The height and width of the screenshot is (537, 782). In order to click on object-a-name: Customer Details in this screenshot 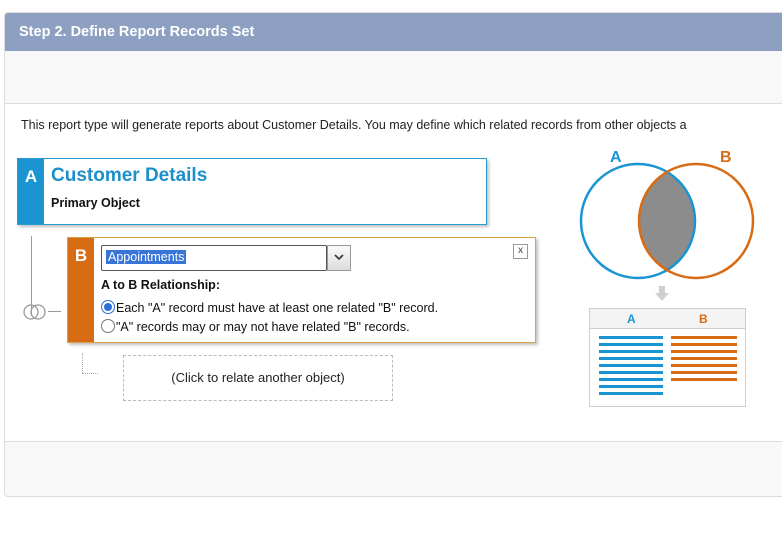, I will do `click(129, 175)`.